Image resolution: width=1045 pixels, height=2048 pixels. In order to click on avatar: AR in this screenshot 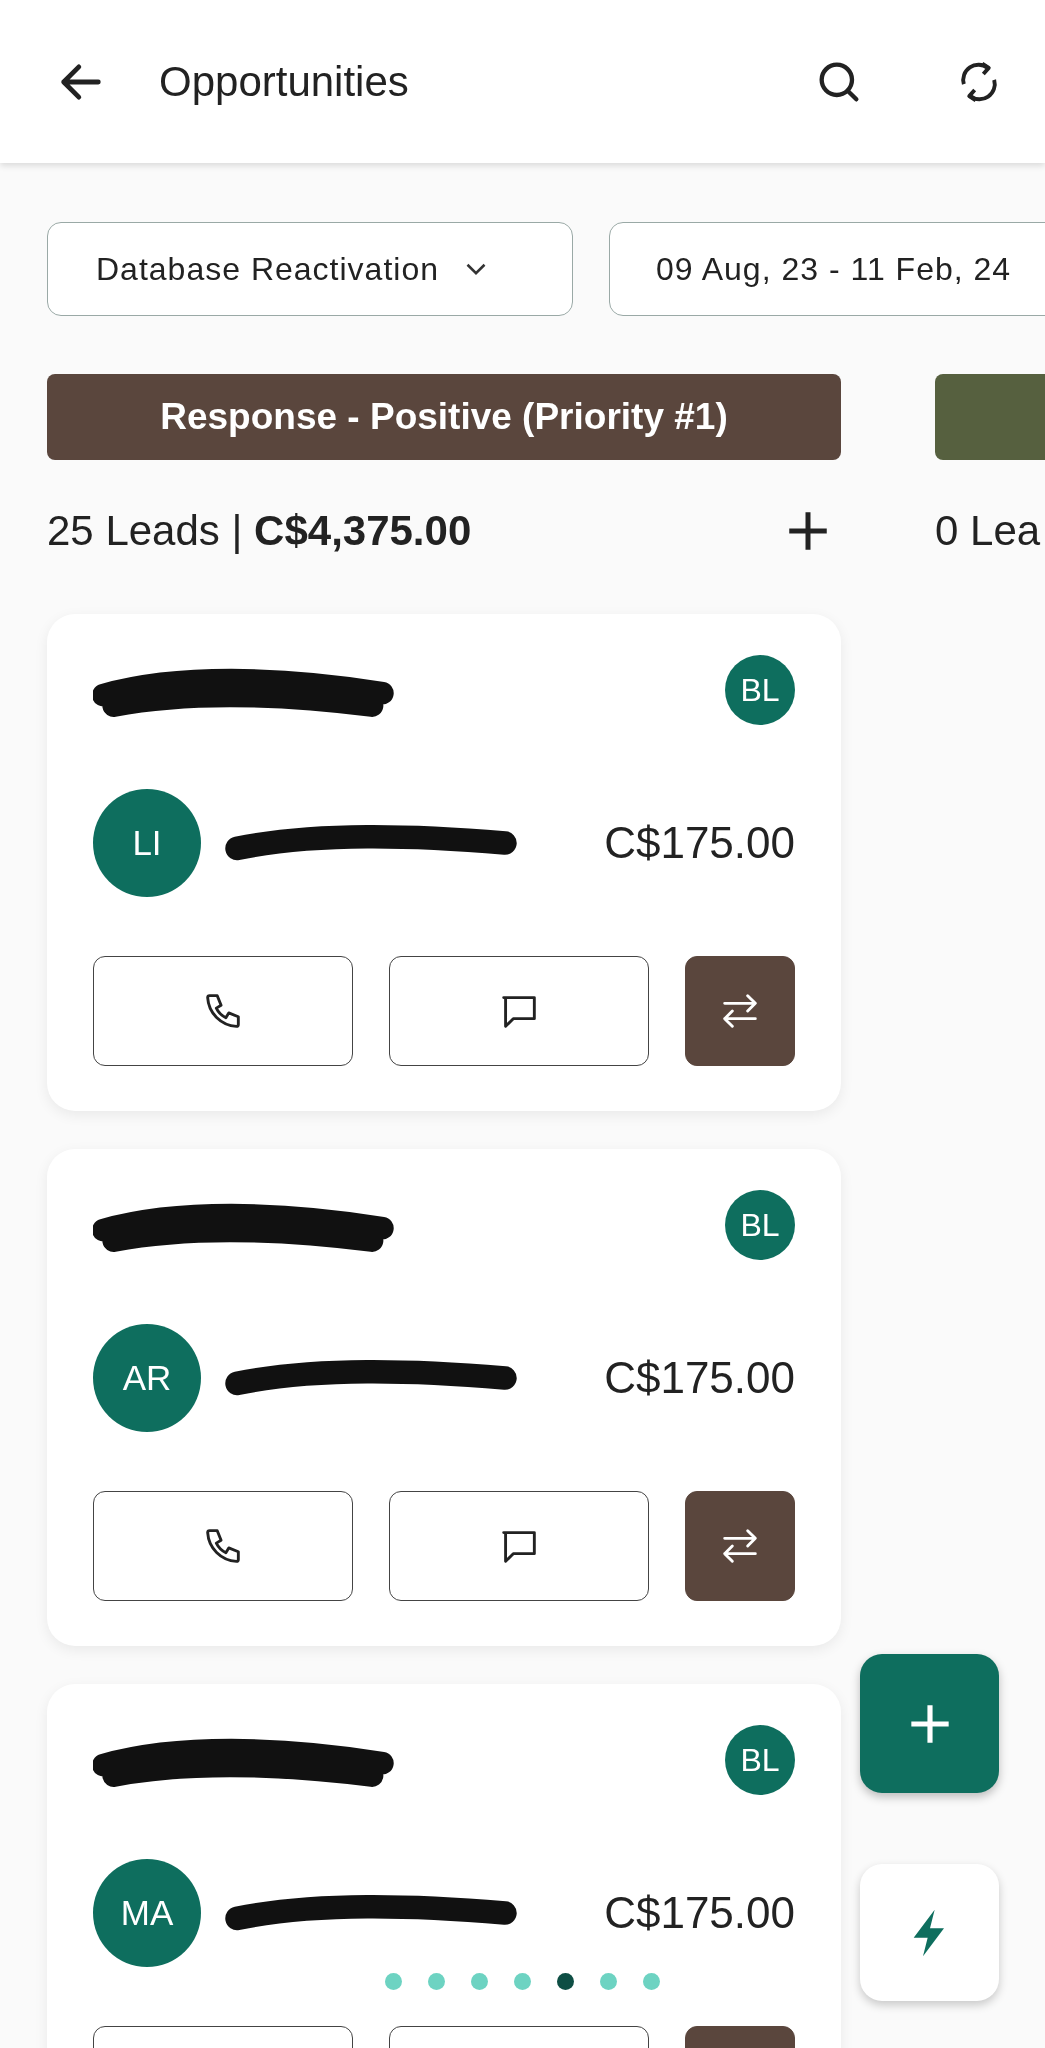, I will do `click(147, 1378)`.